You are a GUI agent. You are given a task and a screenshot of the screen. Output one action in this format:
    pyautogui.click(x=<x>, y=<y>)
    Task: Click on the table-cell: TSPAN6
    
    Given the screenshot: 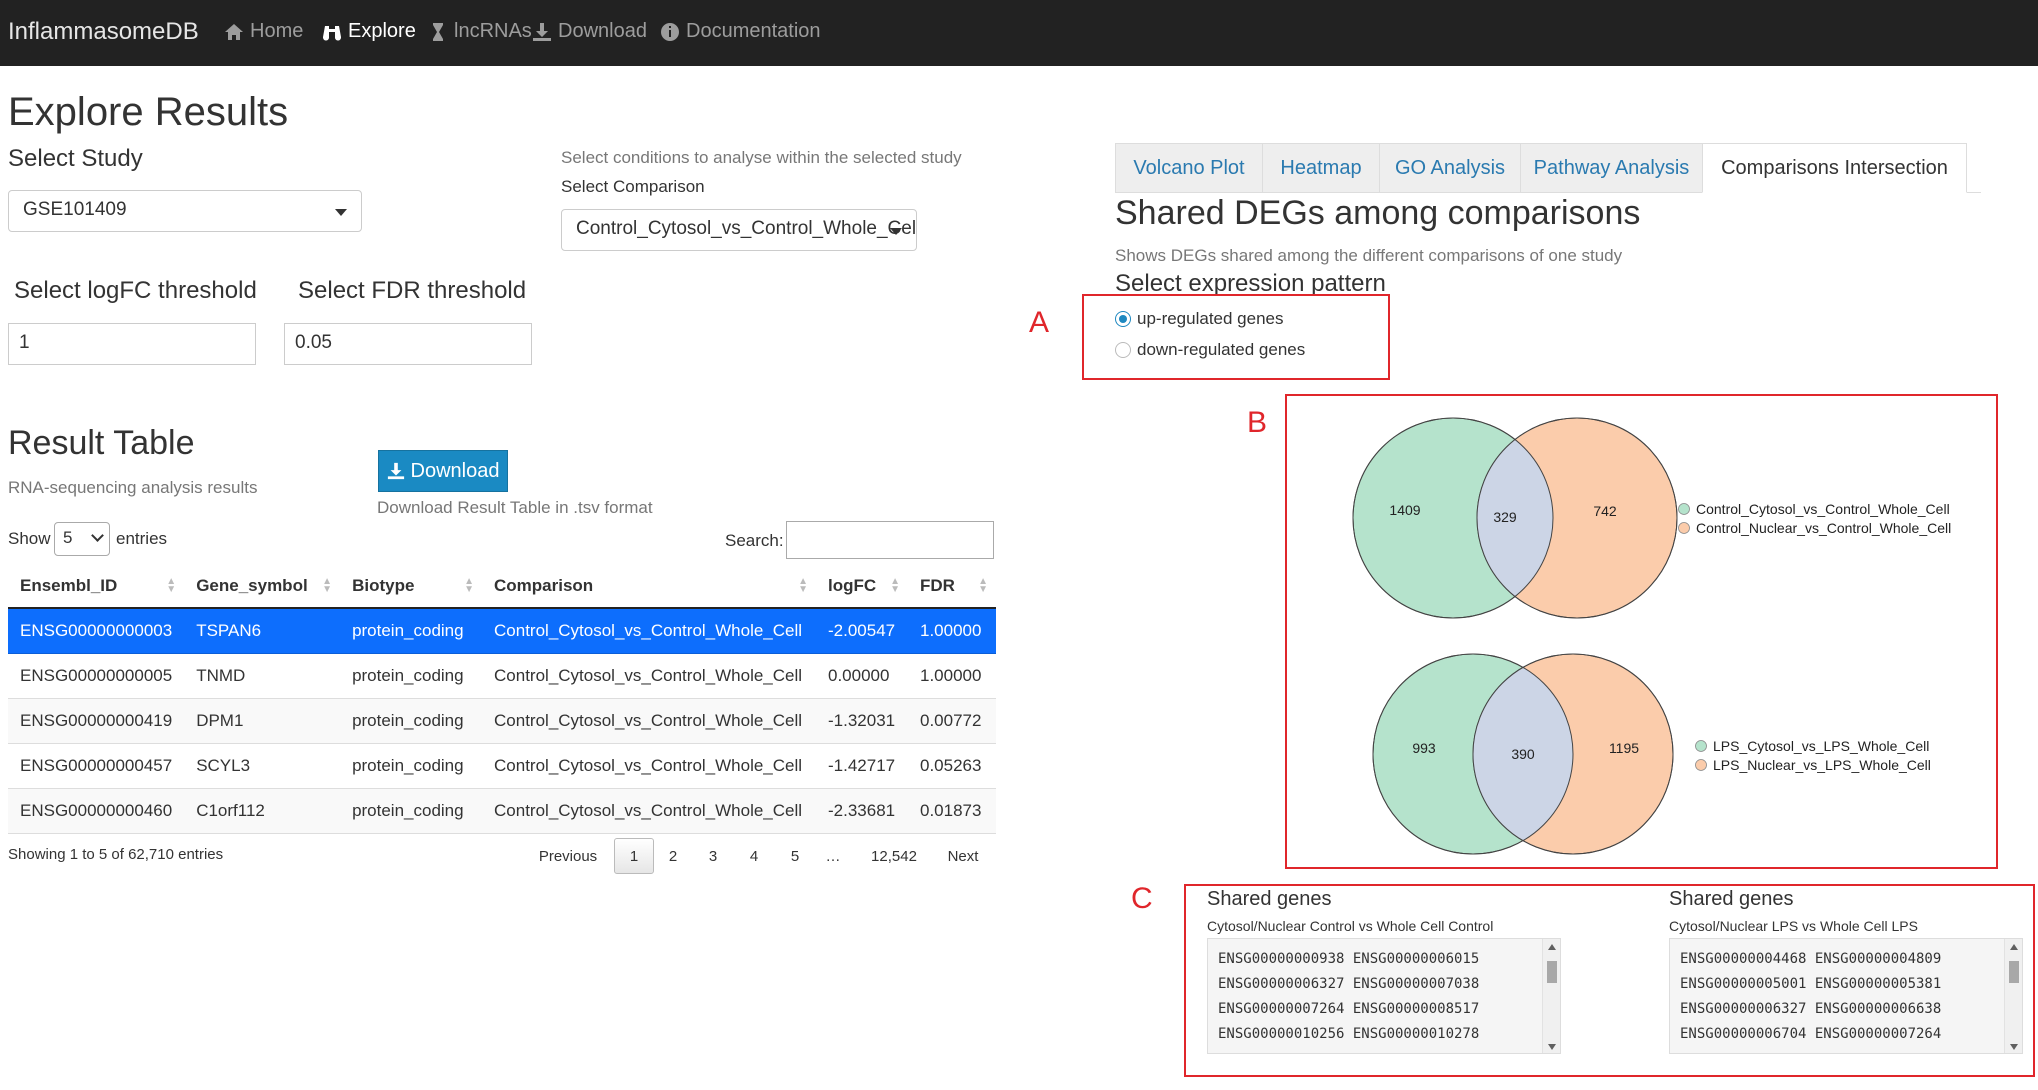 What is the action you would take?
    pyautogui.click(x=262, y=631)
    